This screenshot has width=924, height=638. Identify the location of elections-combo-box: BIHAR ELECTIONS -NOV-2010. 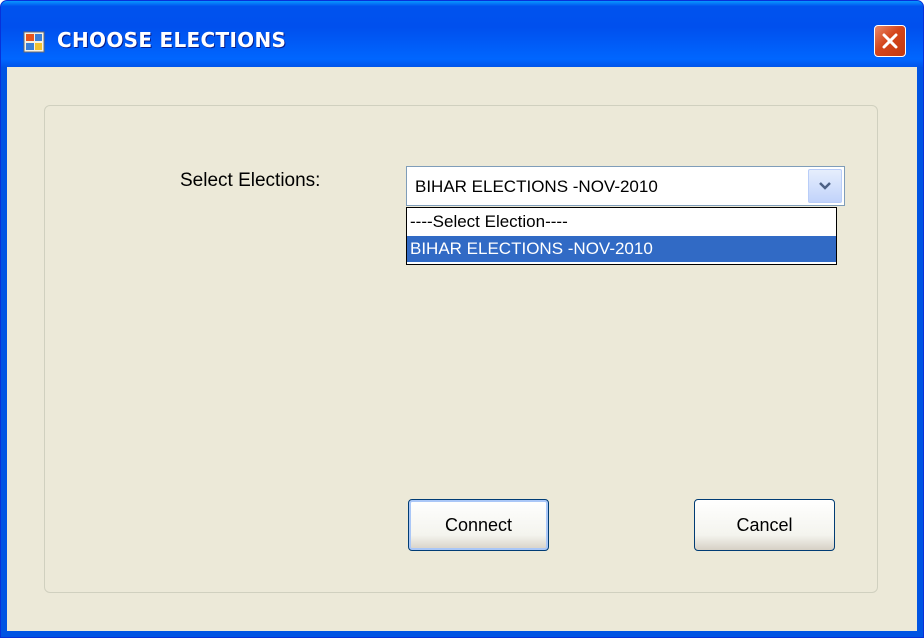
(625, 186).